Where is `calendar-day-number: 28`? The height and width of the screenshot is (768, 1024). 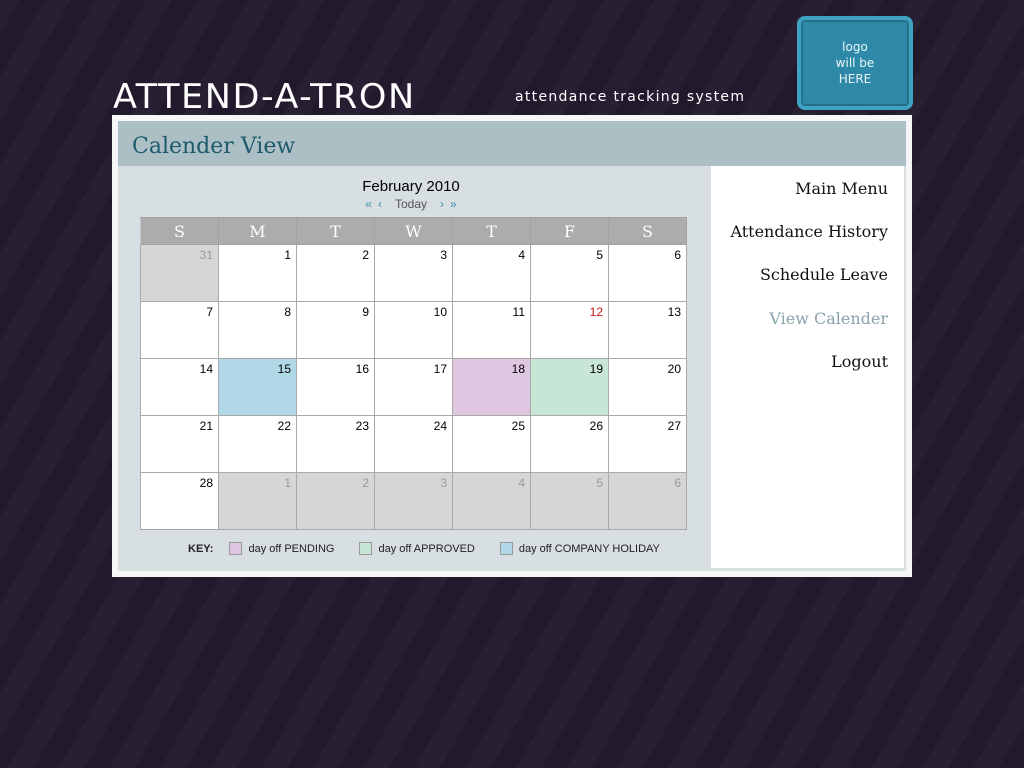
calendar-day-number: 28 is located at coordinates (206, 483).